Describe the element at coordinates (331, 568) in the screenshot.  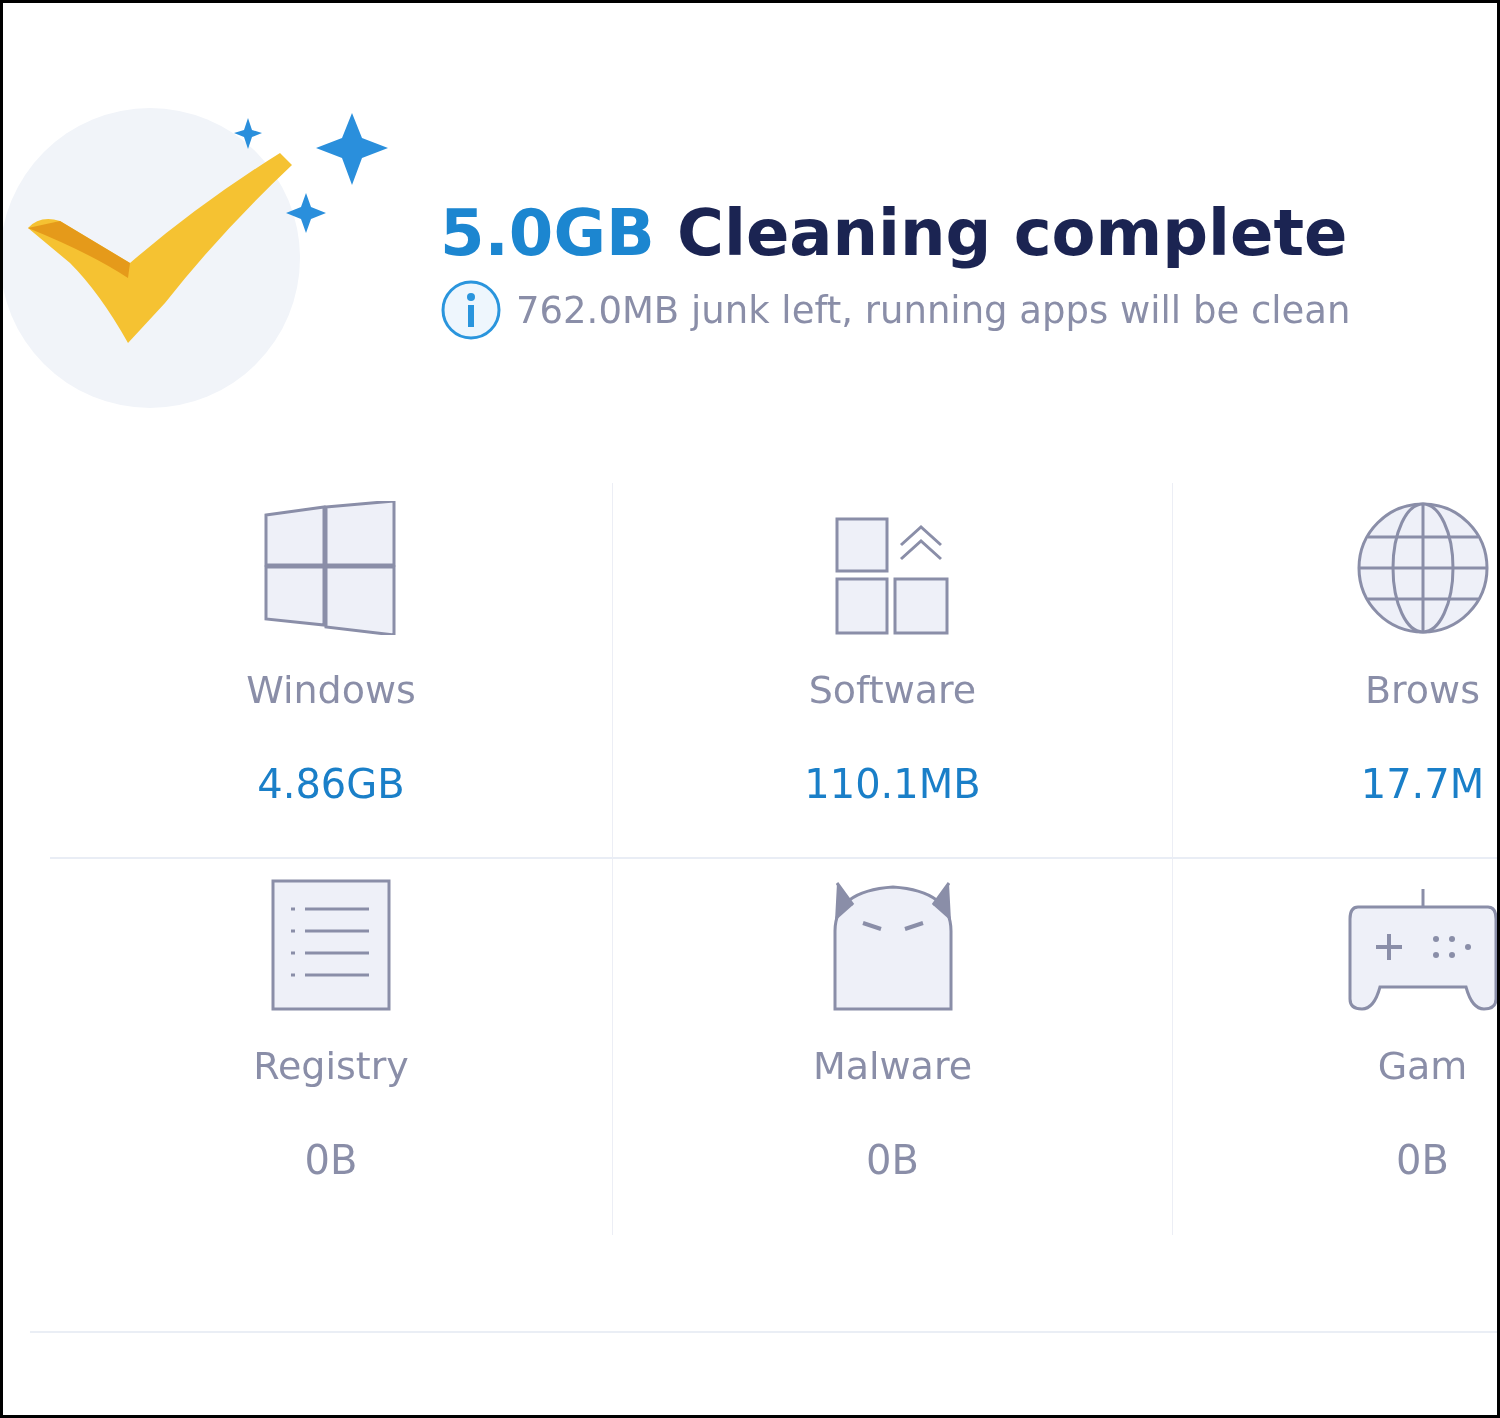
I see `windows-logo-icon` at that location.